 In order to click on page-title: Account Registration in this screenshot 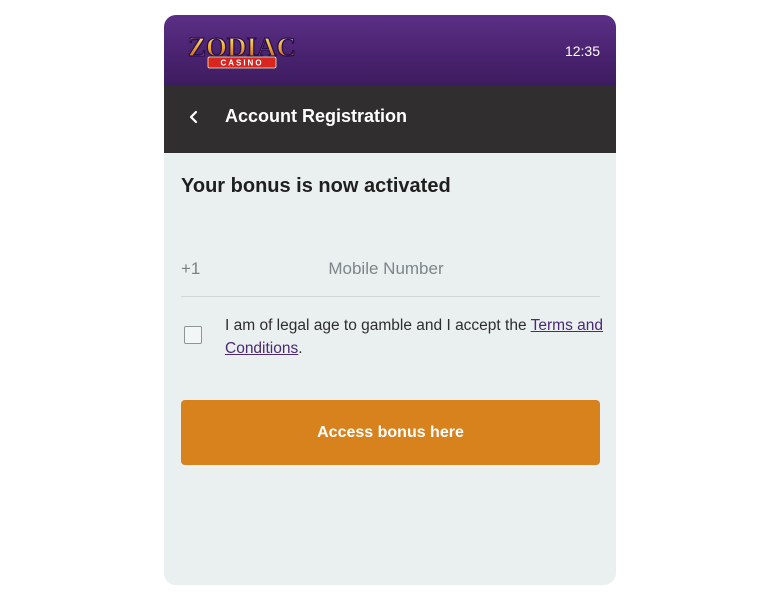, I will do `click(316, 116)`.